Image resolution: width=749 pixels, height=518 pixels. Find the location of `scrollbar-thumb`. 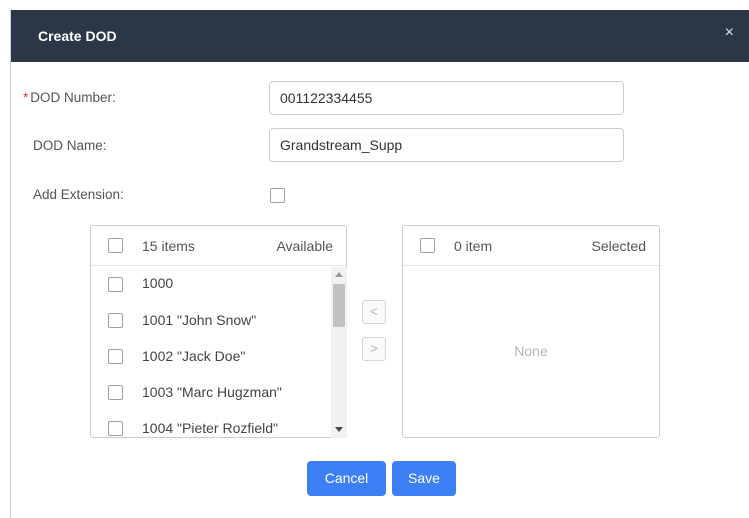

scrollbar-thumb is located at coordinates (339, 305).